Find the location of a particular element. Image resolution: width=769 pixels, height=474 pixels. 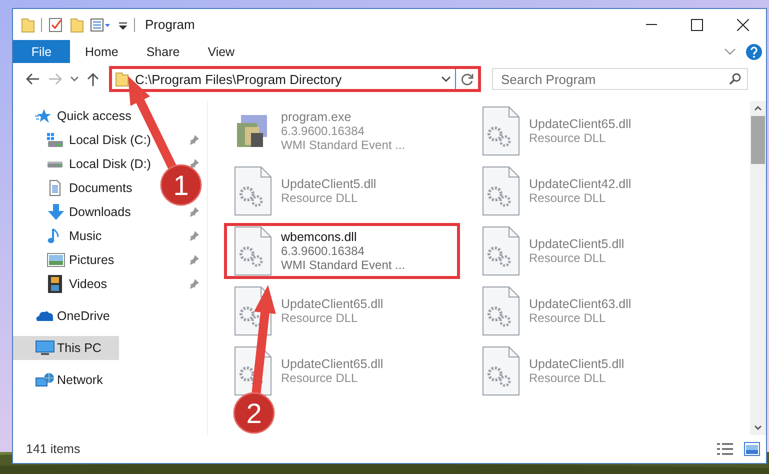

customize-toolbar-icon is located at coordinates (101, 24).